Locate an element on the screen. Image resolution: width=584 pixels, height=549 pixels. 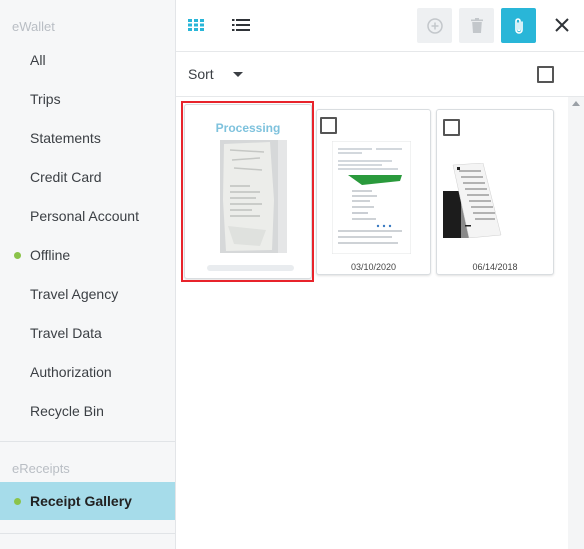
grid-view-icon is located at coordinates (196, 25).